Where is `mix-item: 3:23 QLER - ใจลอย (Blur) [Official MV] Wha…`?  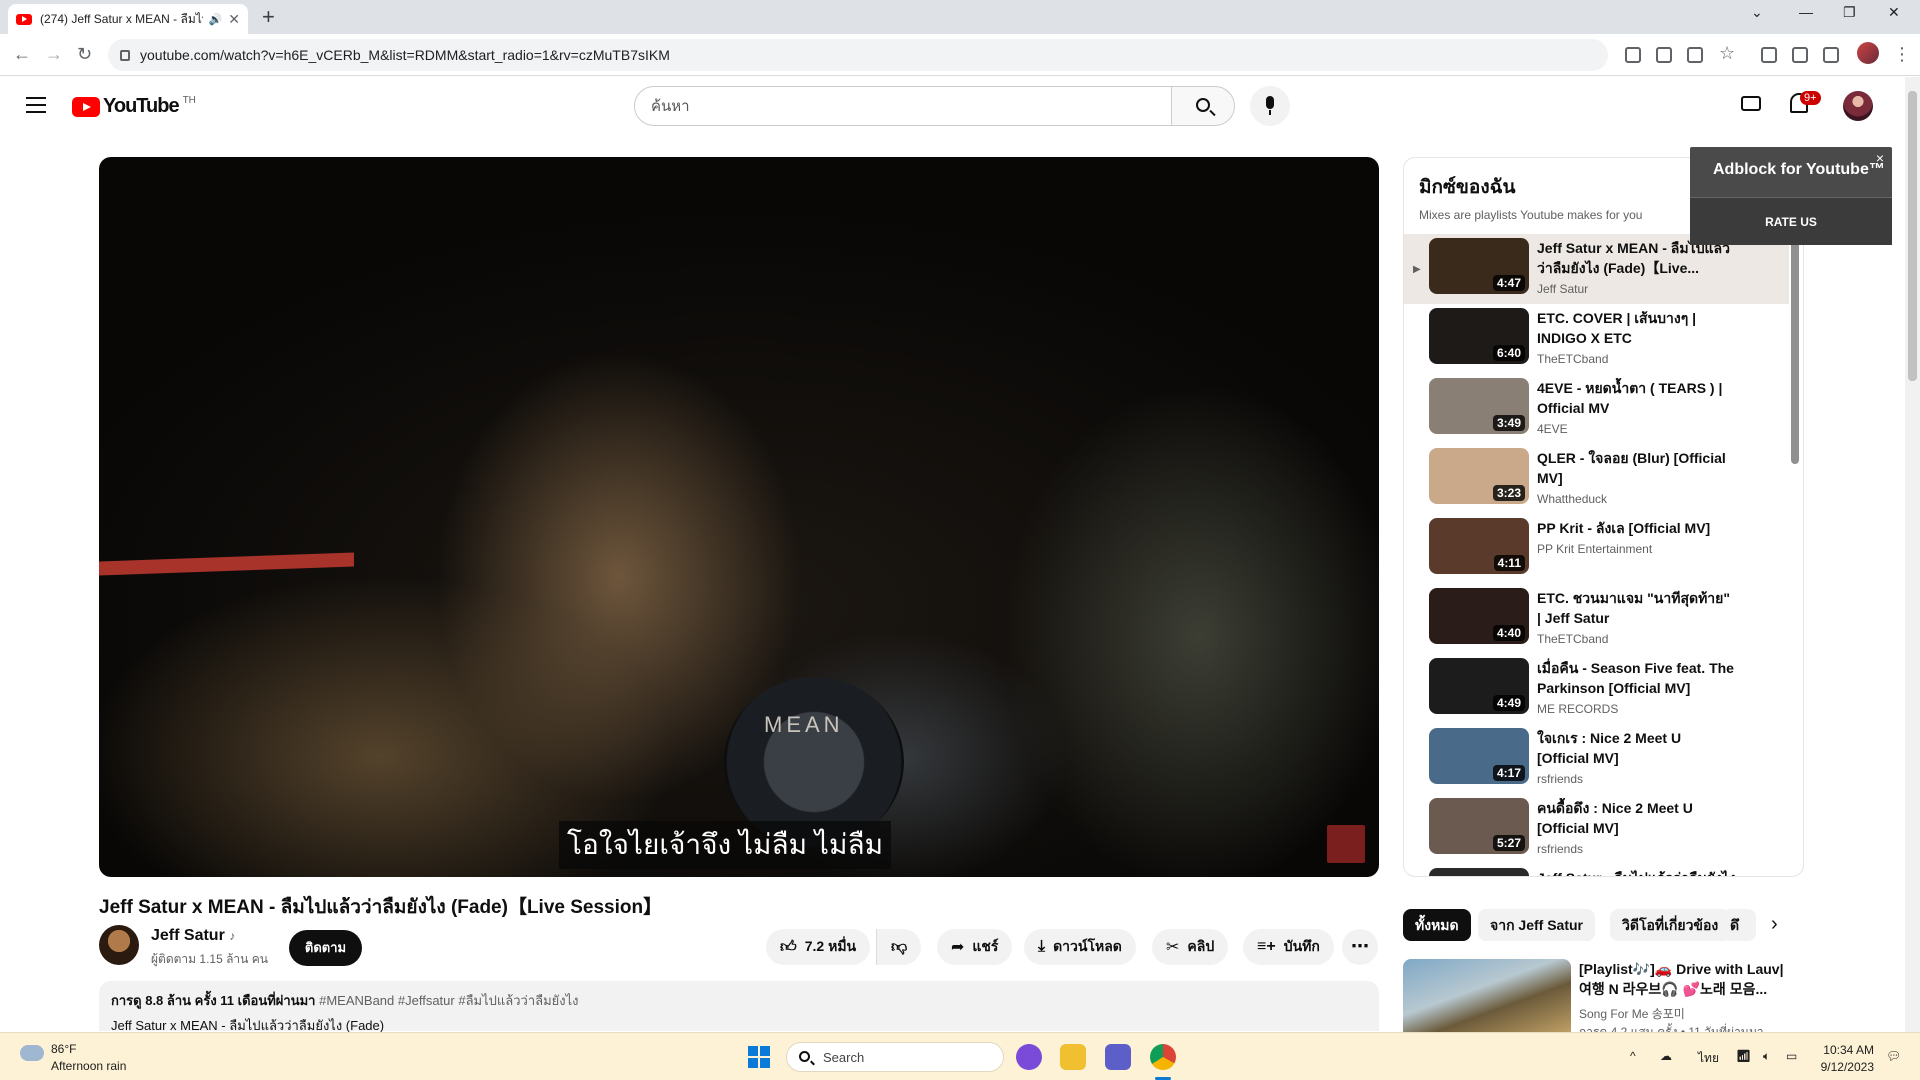
mix-item: 3:23 QLER - ใจลอย (Blur) [Official MV] Wha… is located at coordinates (1596, 479).